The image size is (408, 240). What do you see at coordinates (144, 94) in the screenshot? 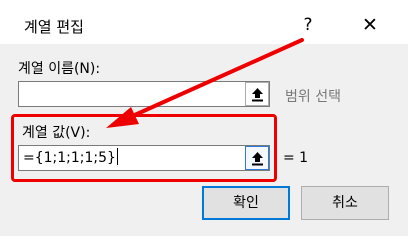
I see `series-name-input` at bounding box center [144, 94].